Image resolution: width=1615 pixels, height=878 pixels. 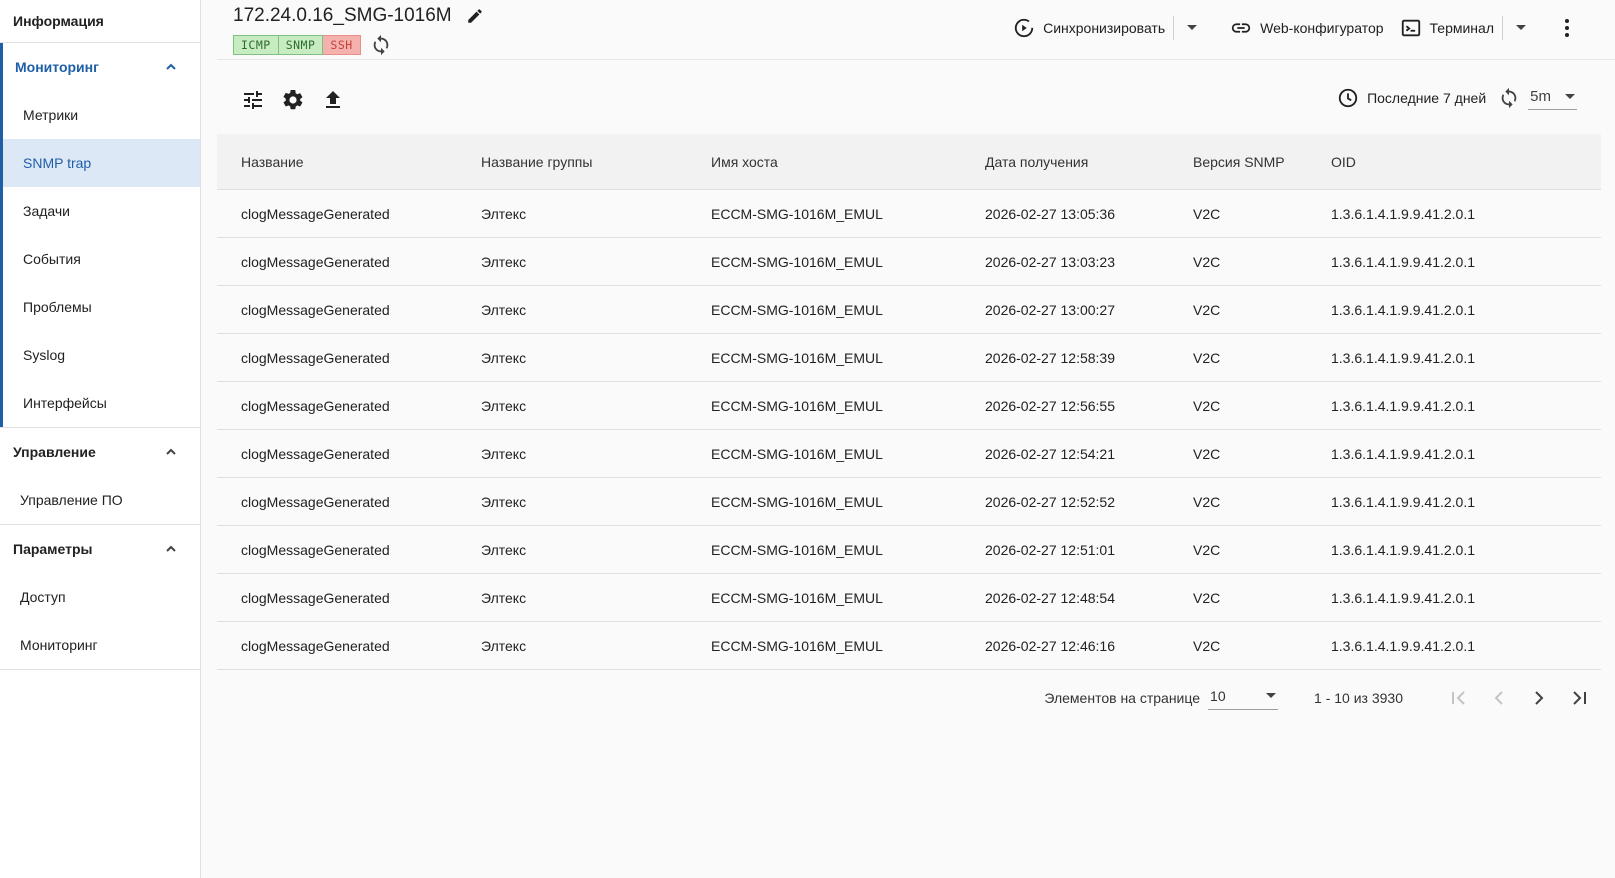 I want to click on filter-settings-icon, so click(x=253, y=100).